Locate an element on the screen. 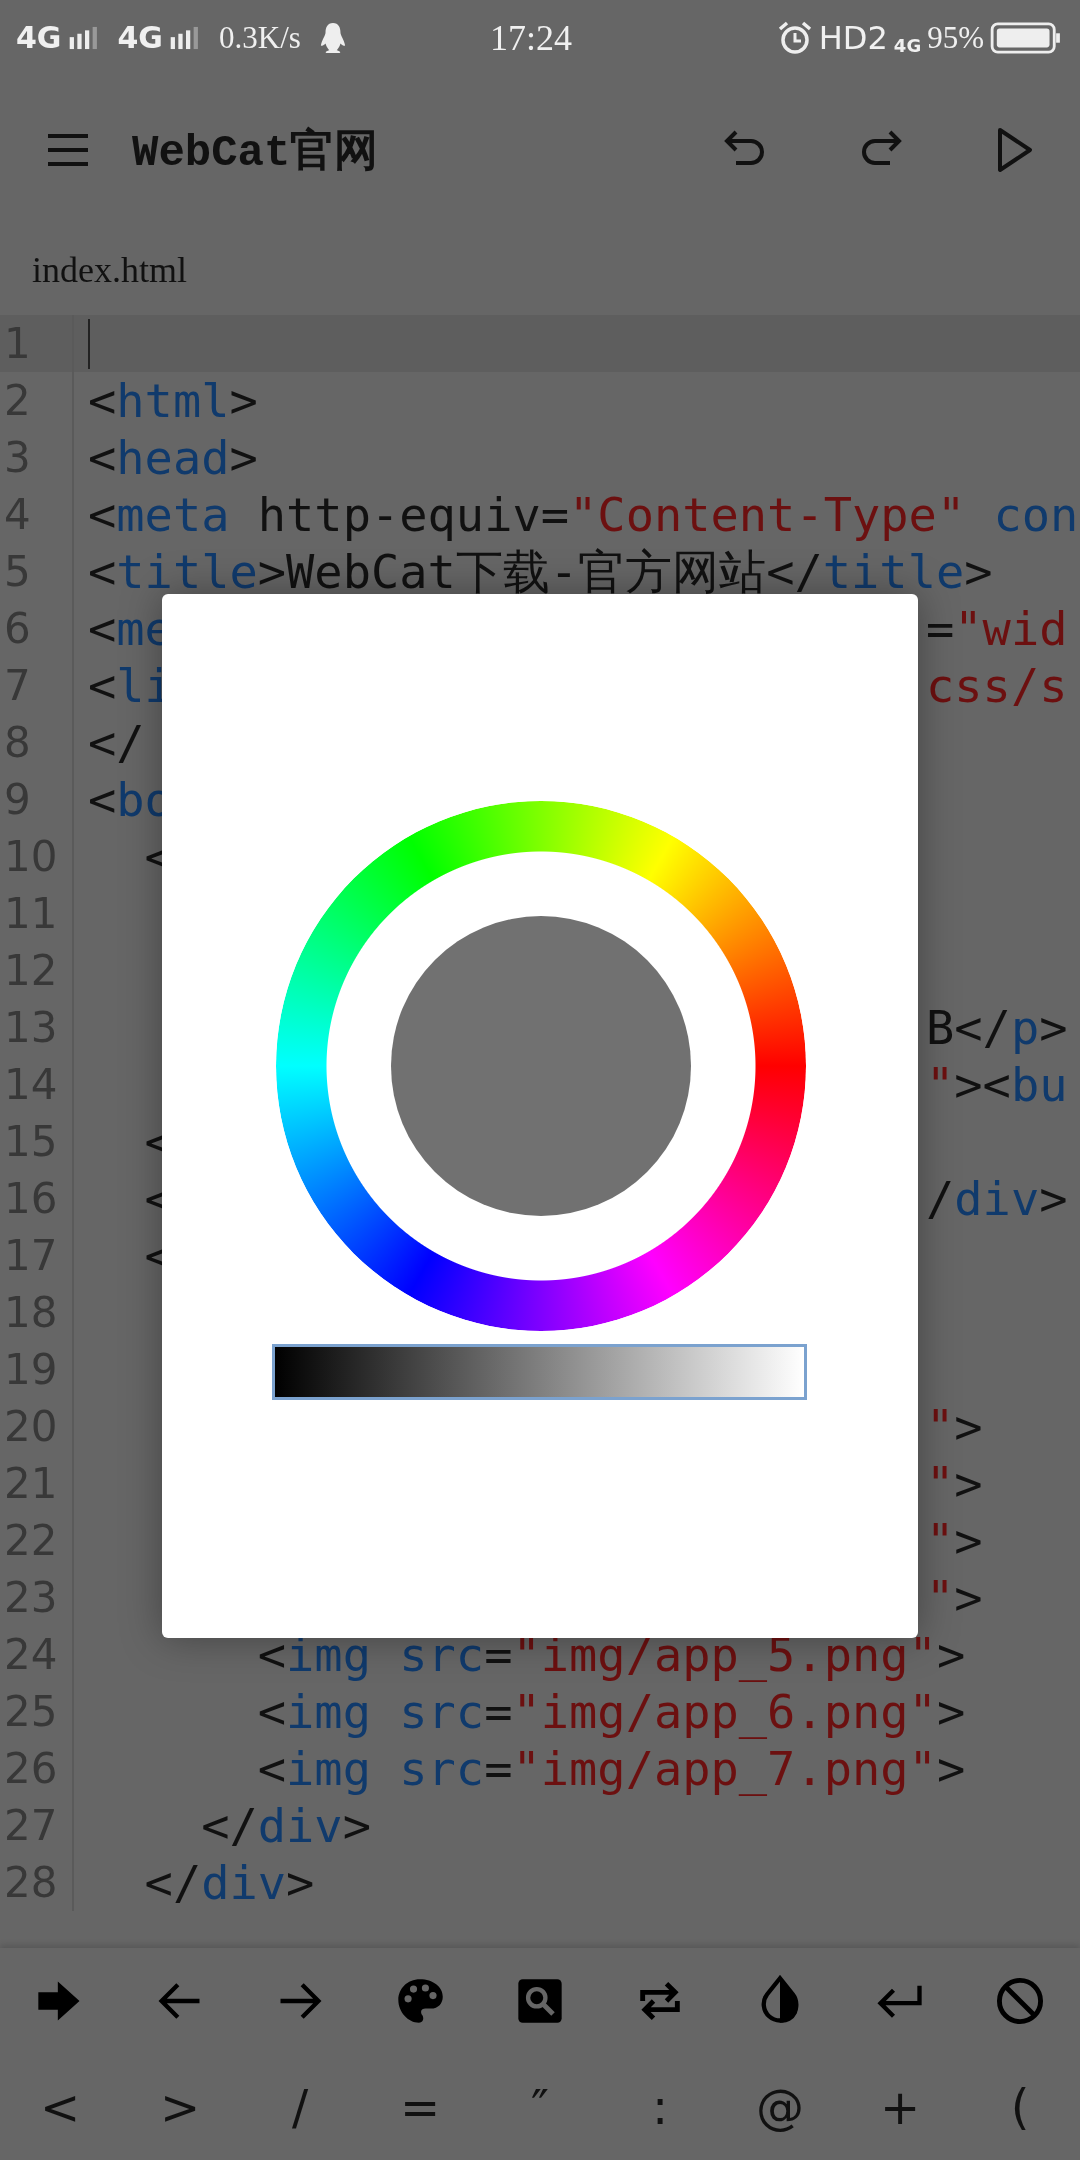 Image resolution: width=1080 pixels, height=2160 pixels. app-title: WebCat官网 is located at coordinates (255, 152).